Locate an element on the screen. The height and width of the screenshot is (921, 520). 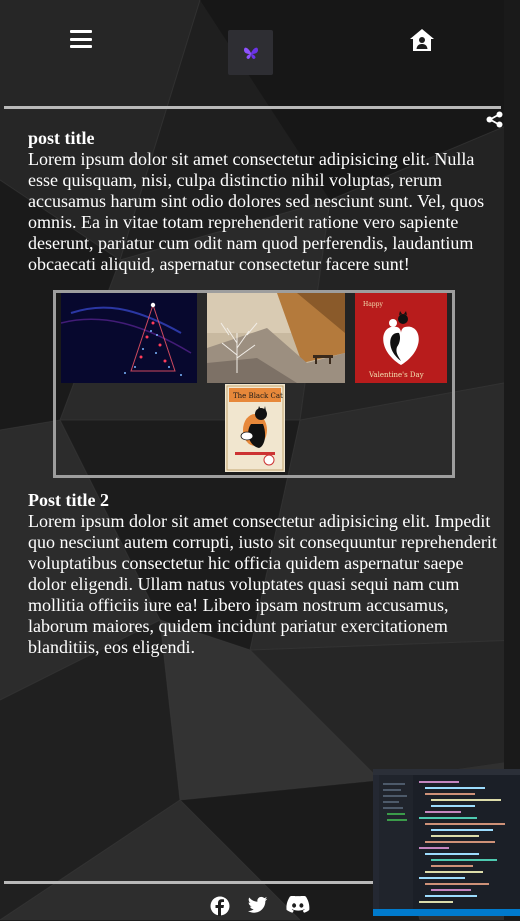
twitter-icon is located at coordinates (258, 906).